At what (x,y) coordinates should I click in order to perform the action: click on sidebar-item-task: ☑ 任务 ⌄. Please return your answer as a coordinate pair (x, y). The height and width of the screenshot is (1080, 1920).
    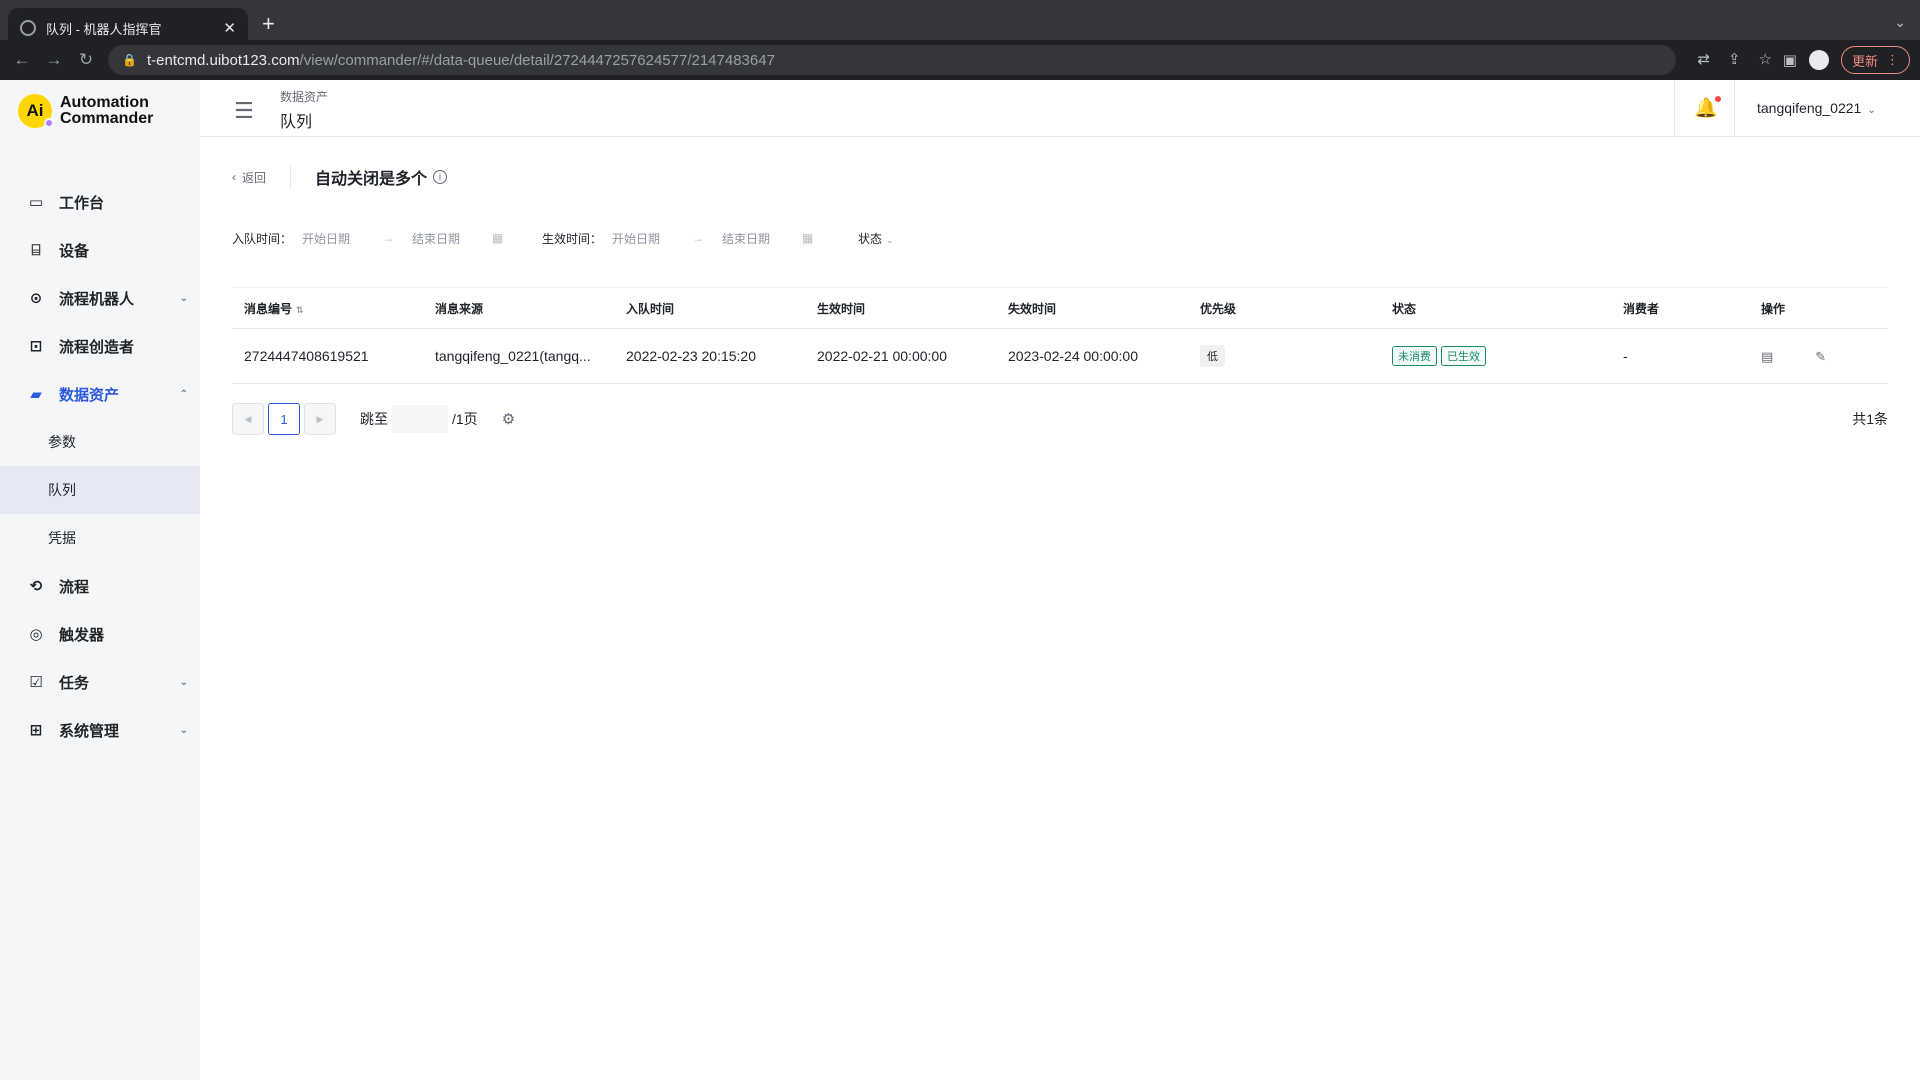
    Looking at the image, I should click on (100, 682).